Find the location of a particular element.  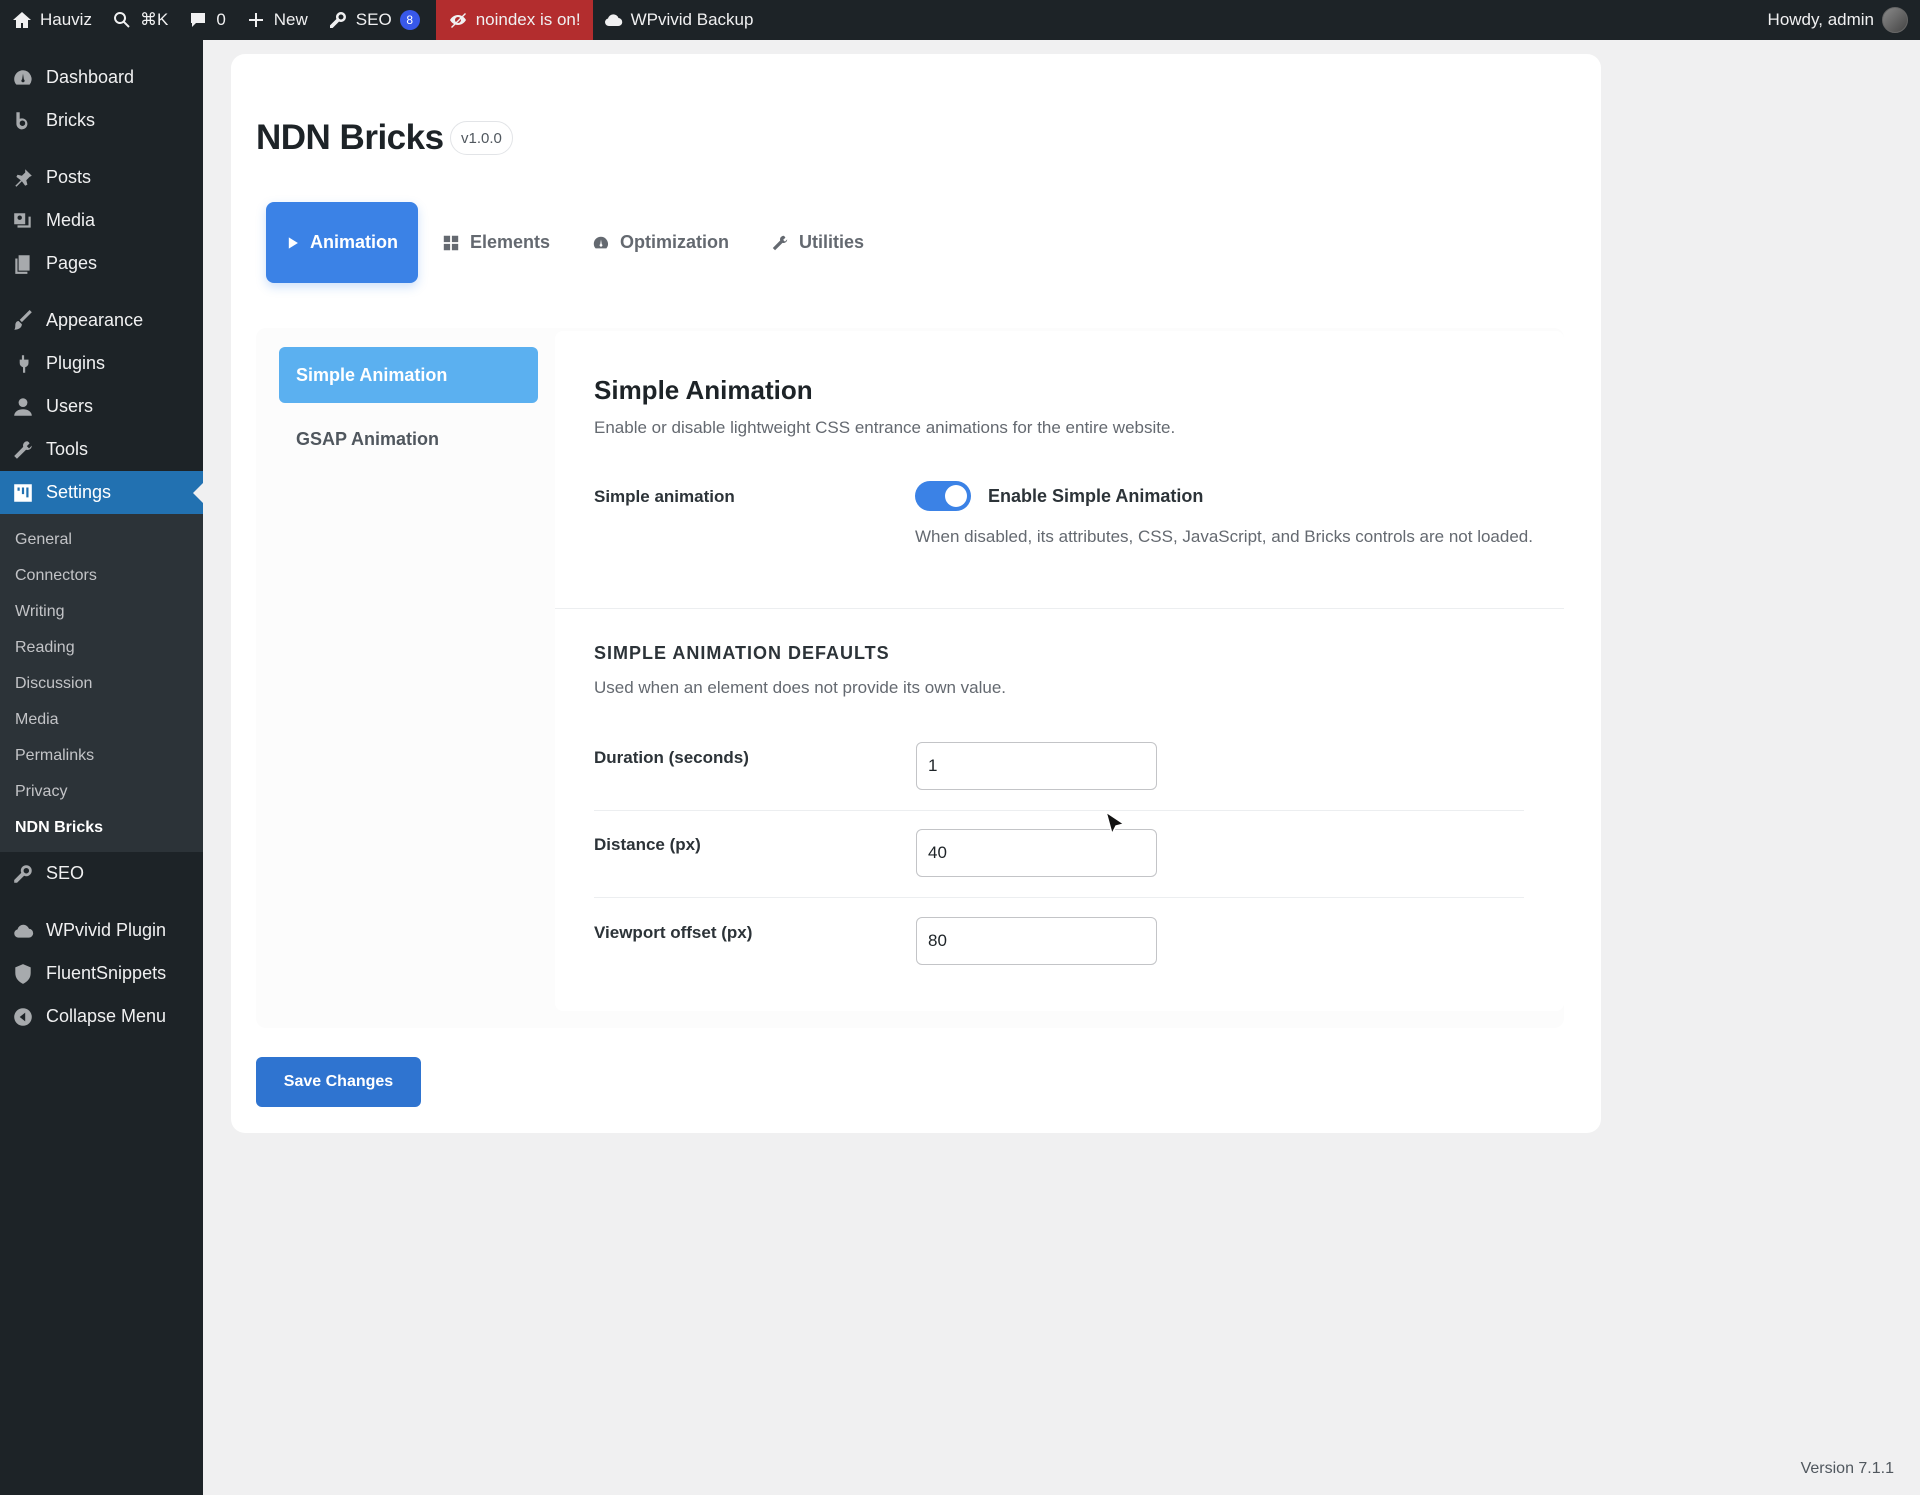

tab-animation: Animation is located at coordinates (342, 242).